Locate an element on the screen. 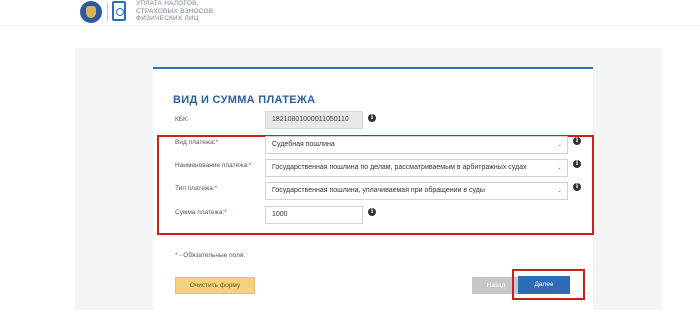 This screenshot has width=700, height=318. payment-kind-info-icon: i is located at coordinates (577, 141).